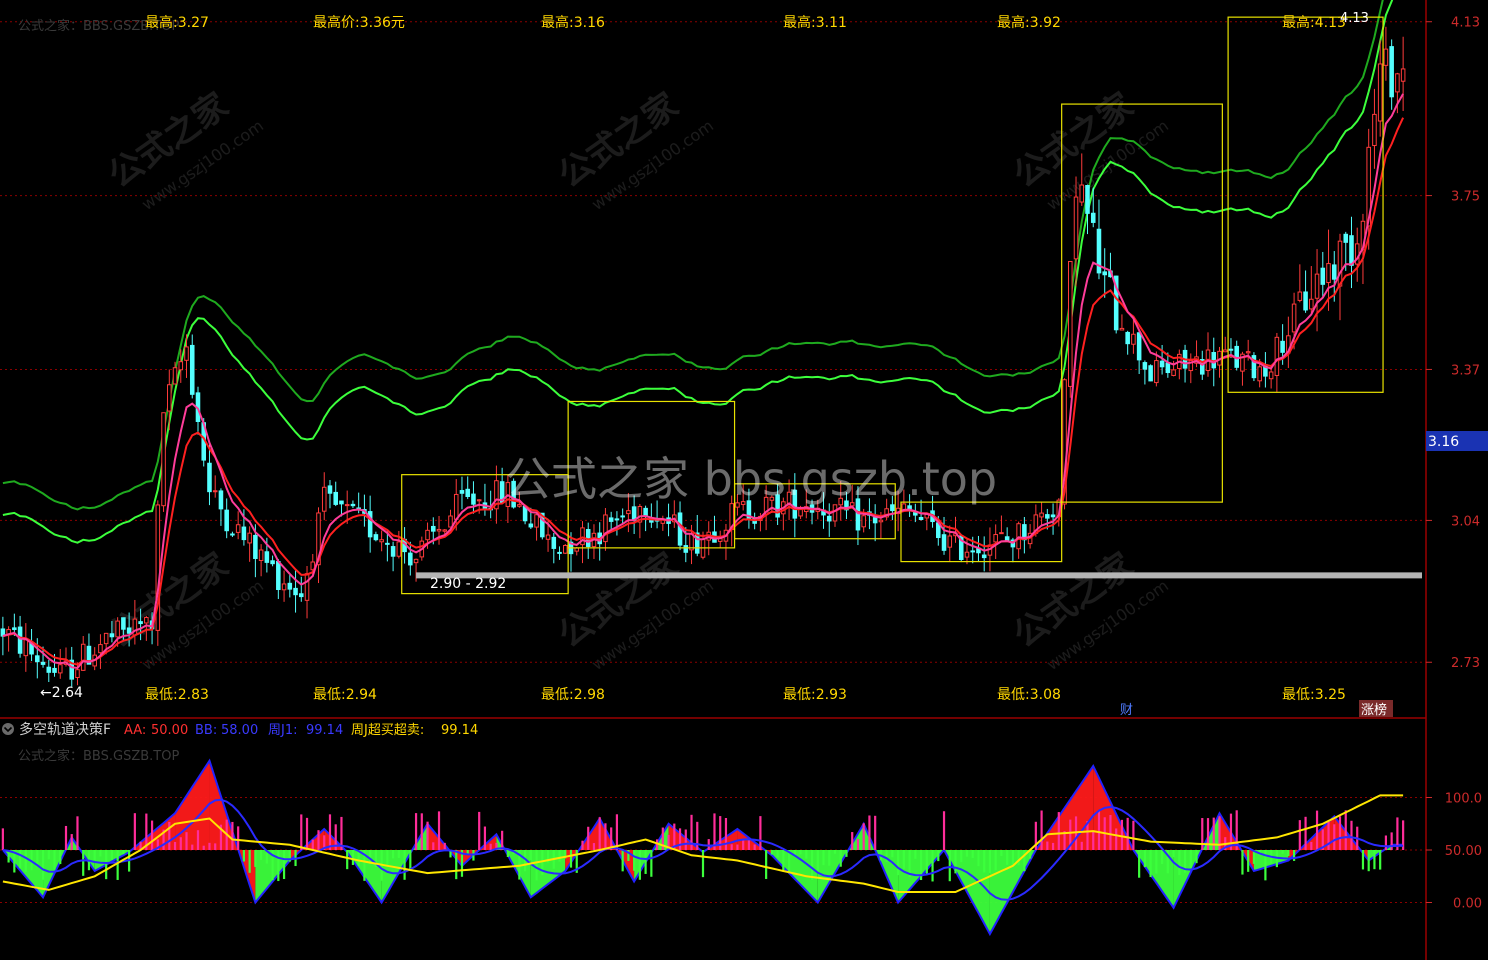 Image resolution: width=1488 pixels, height=960 pixels. I want to click on y-tick-label-indicator: 50.00, so click(1463, 851).